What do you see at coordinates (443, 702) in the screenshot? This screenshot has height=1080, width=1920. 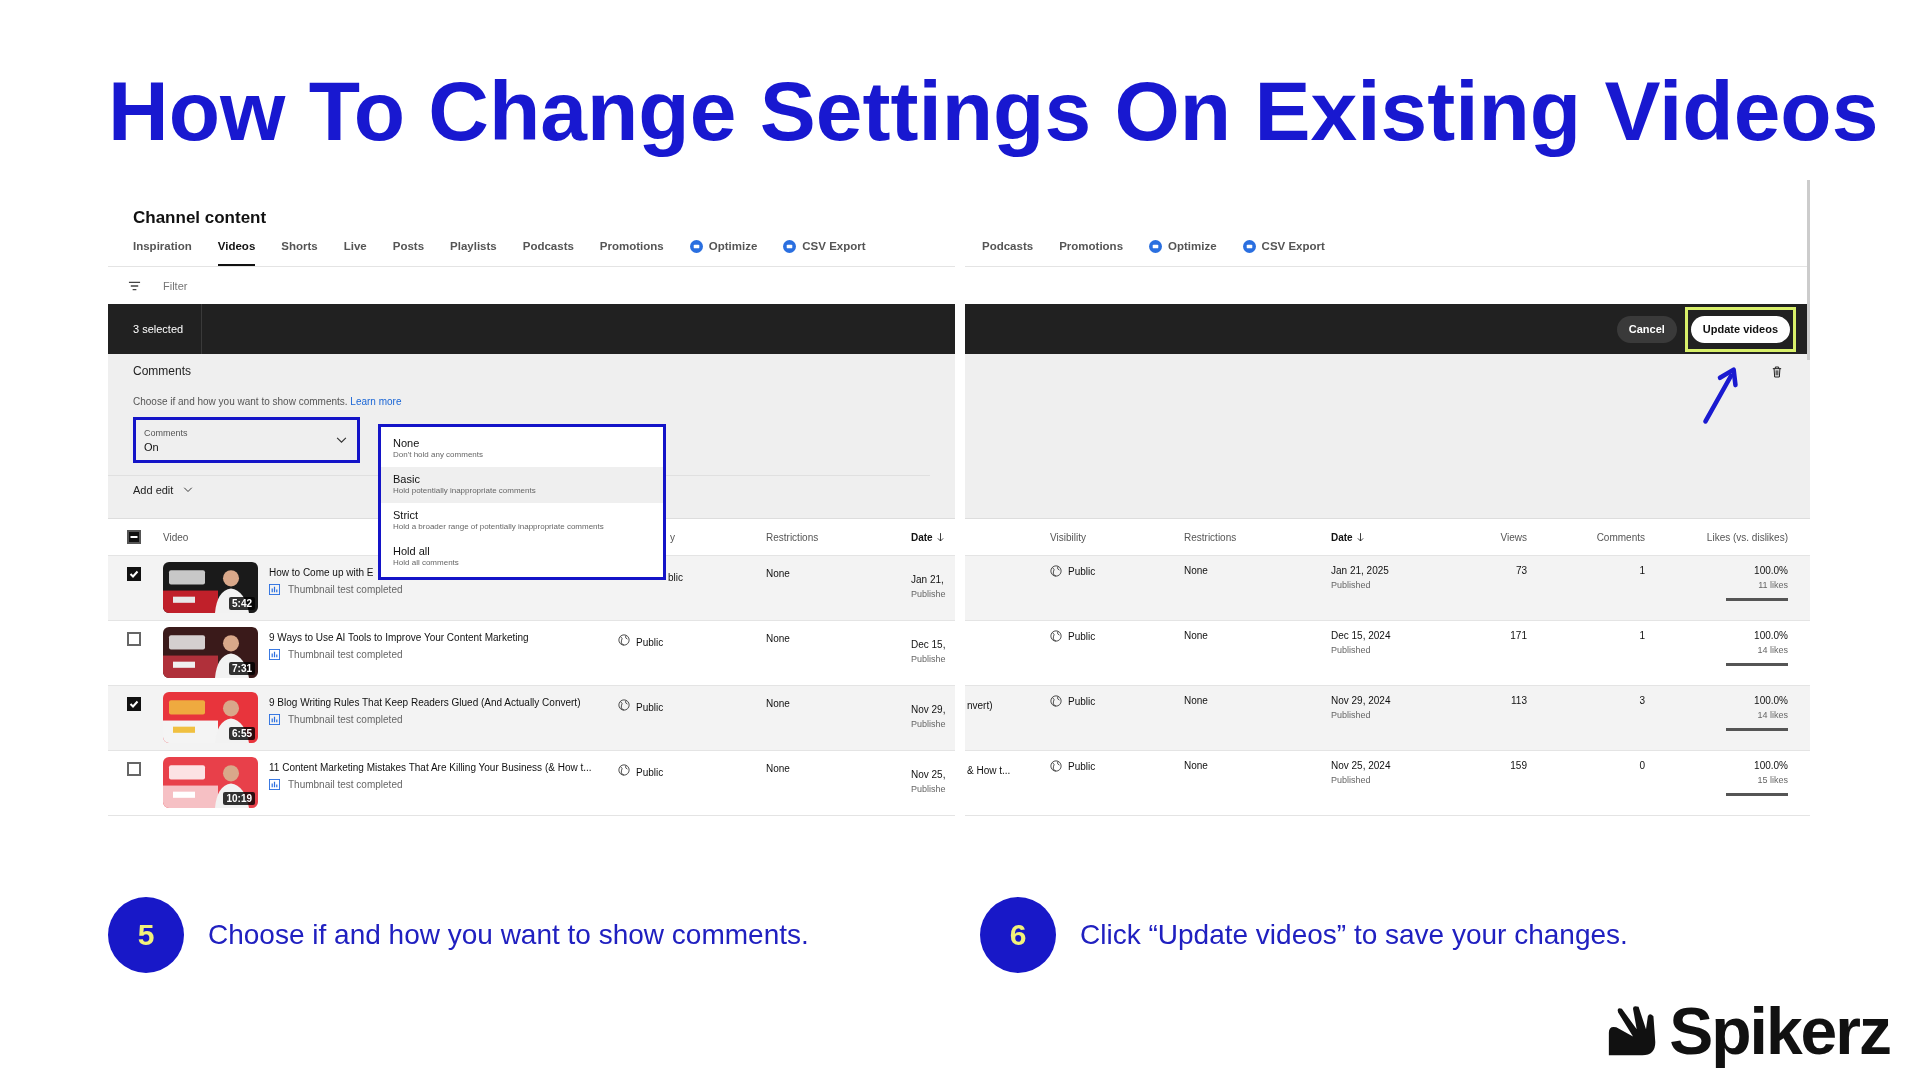 I see `video-title: 9 Blog Writing Rules That Keep Readers Glued (And Actually Convert)` at bounding box center [443, 702].